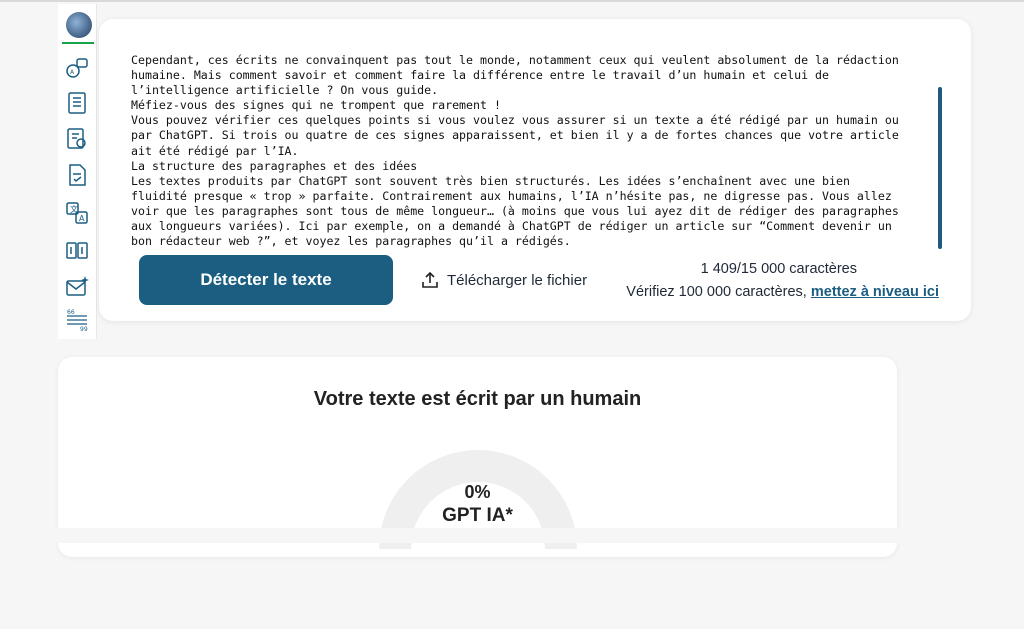 This screenshot has width=1024, height=629. Describe the element at coordinates (79, 25) in the screenshot. I see `brain-logo-icon` at that location.